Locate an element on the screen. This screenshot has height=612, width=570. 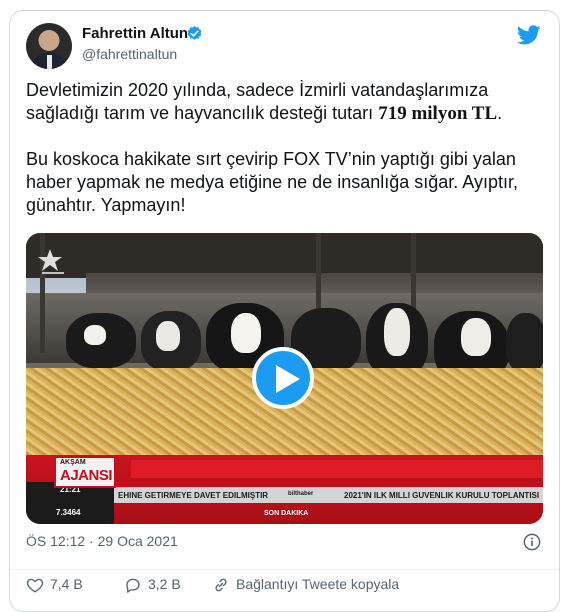
ticker-top-band is located at coordinates (337, 469).